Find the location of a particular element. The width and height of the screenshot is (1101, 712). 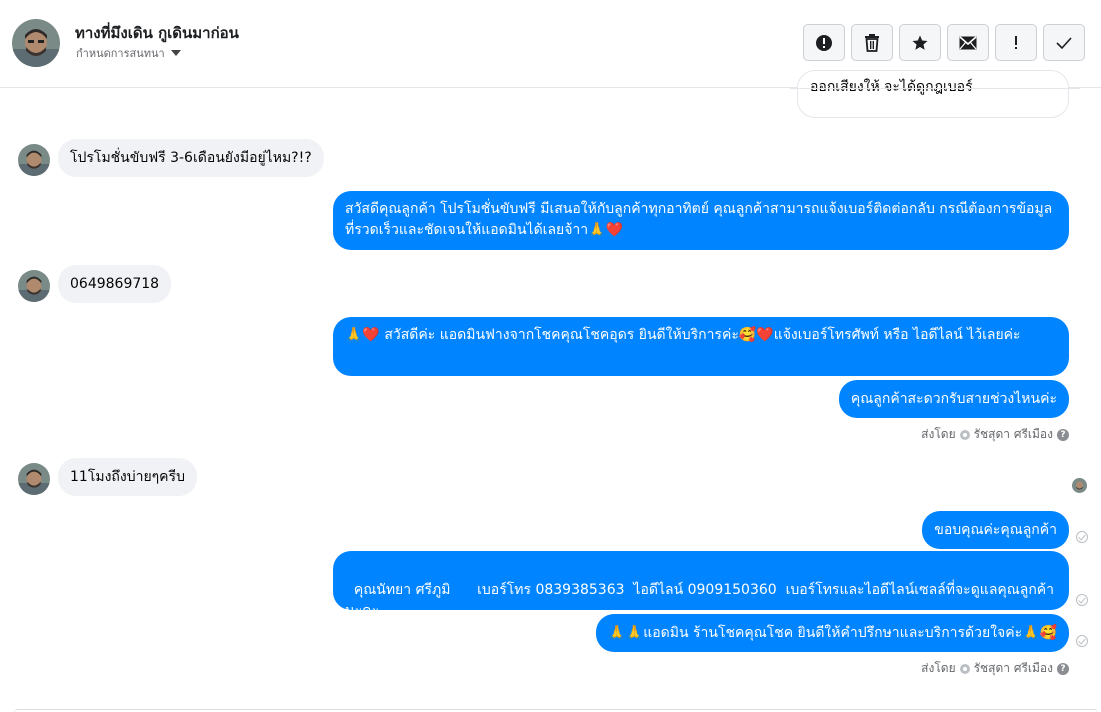

message-text: ออกเสียงให้ จะได้ดูกฎเบอร์ is located at coordinates (891, 87).